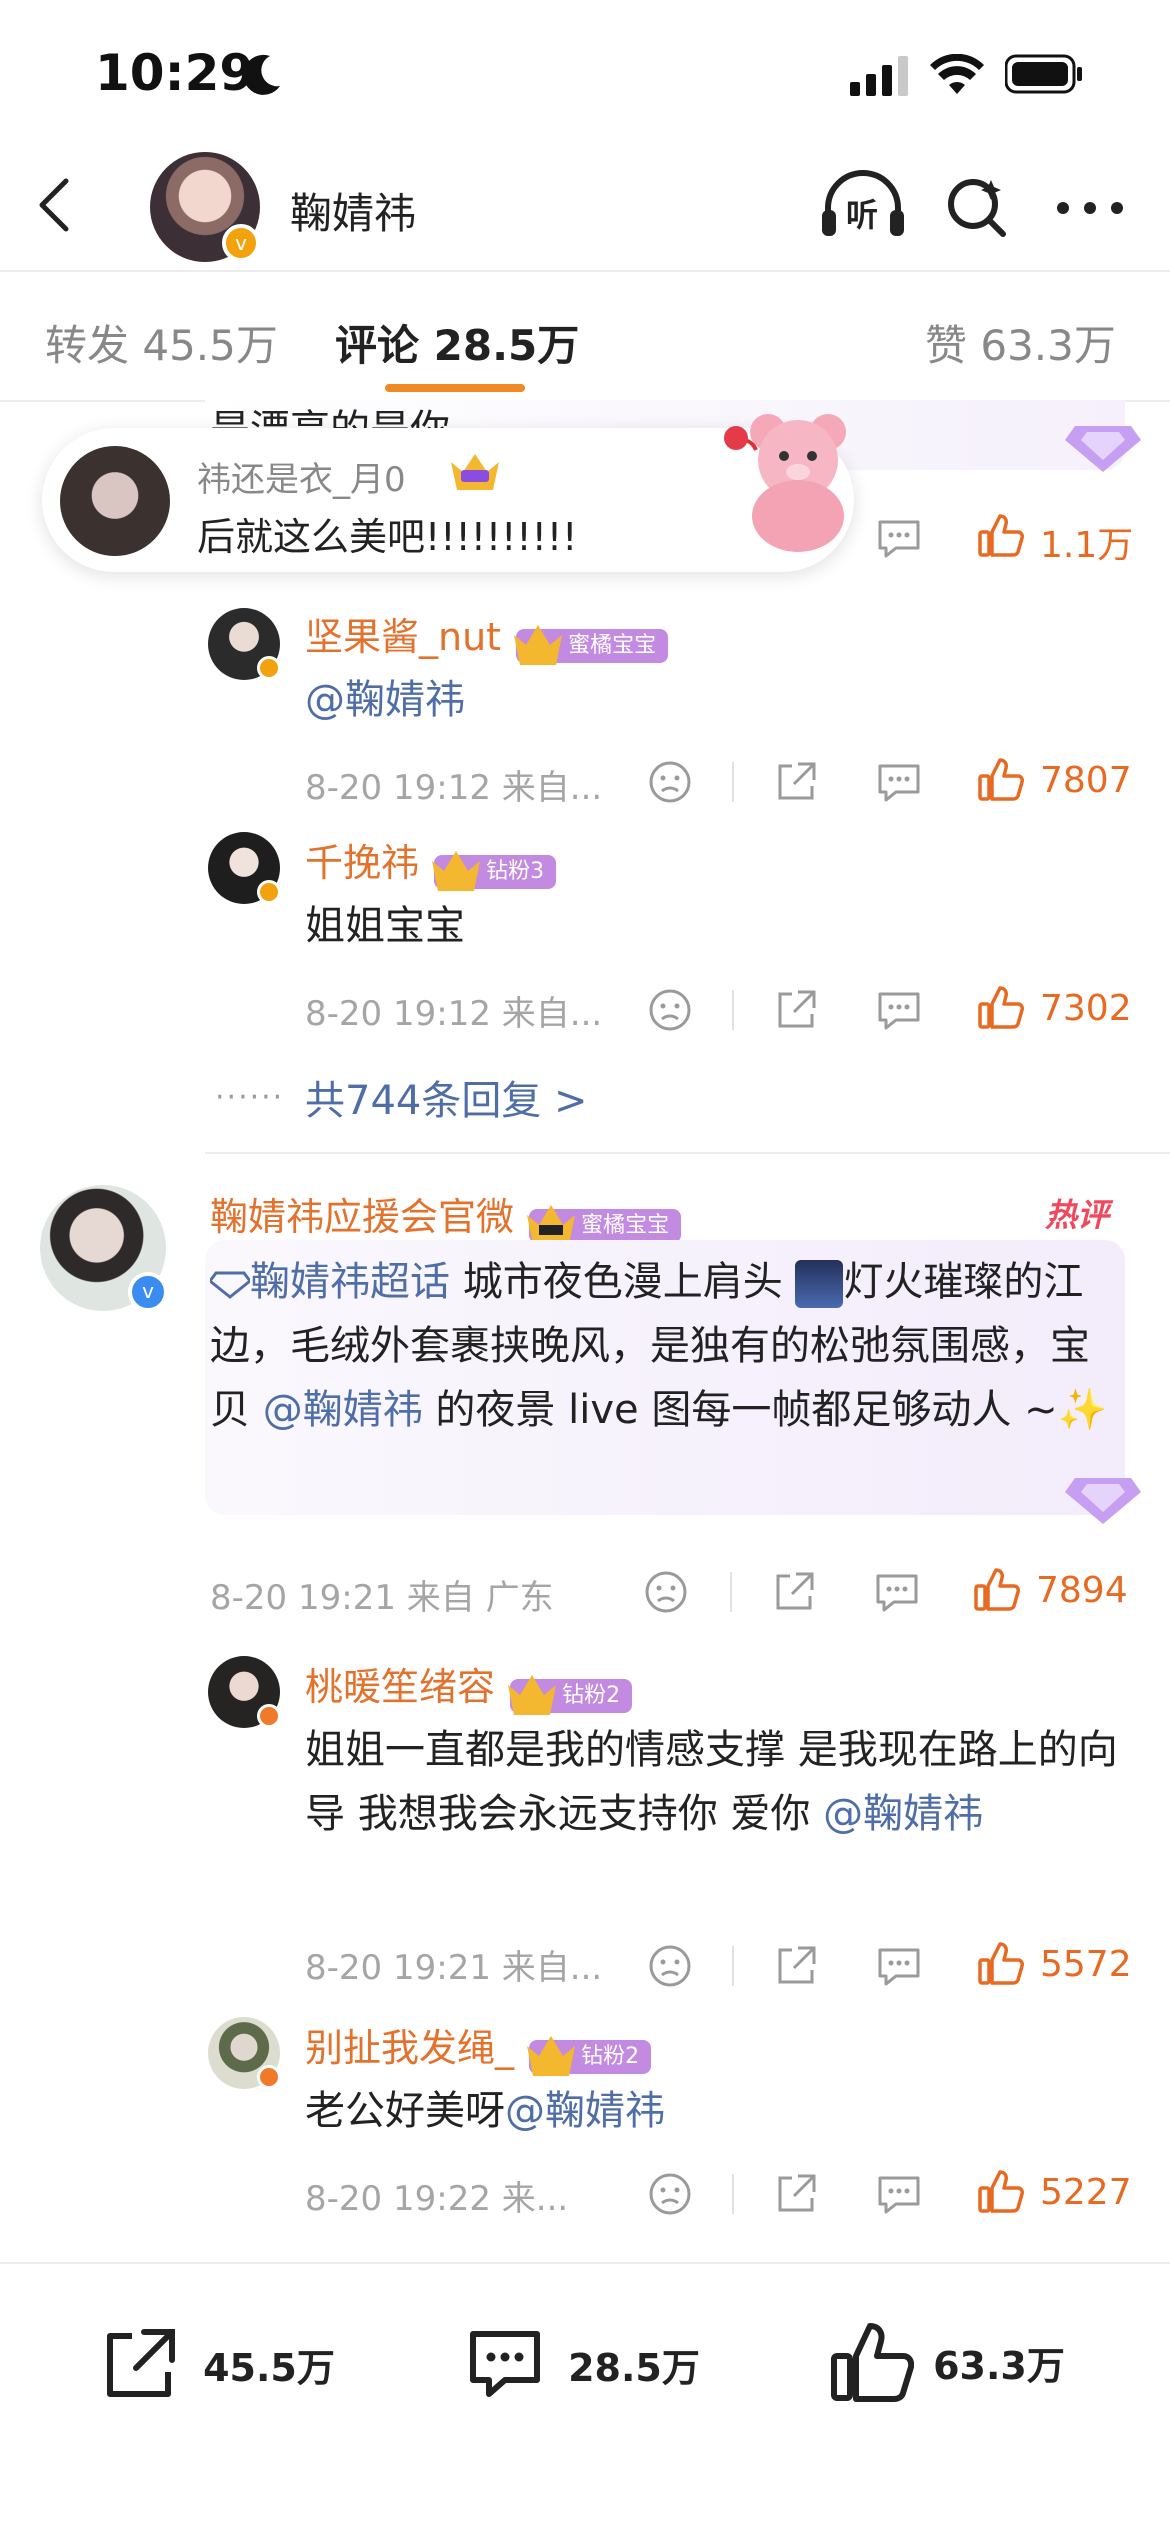 The width and height of the screenshot is (1170, 2532). Describe the element at coordinates (957, 74) in the screenshot. I see `wifi-icon` at that location.